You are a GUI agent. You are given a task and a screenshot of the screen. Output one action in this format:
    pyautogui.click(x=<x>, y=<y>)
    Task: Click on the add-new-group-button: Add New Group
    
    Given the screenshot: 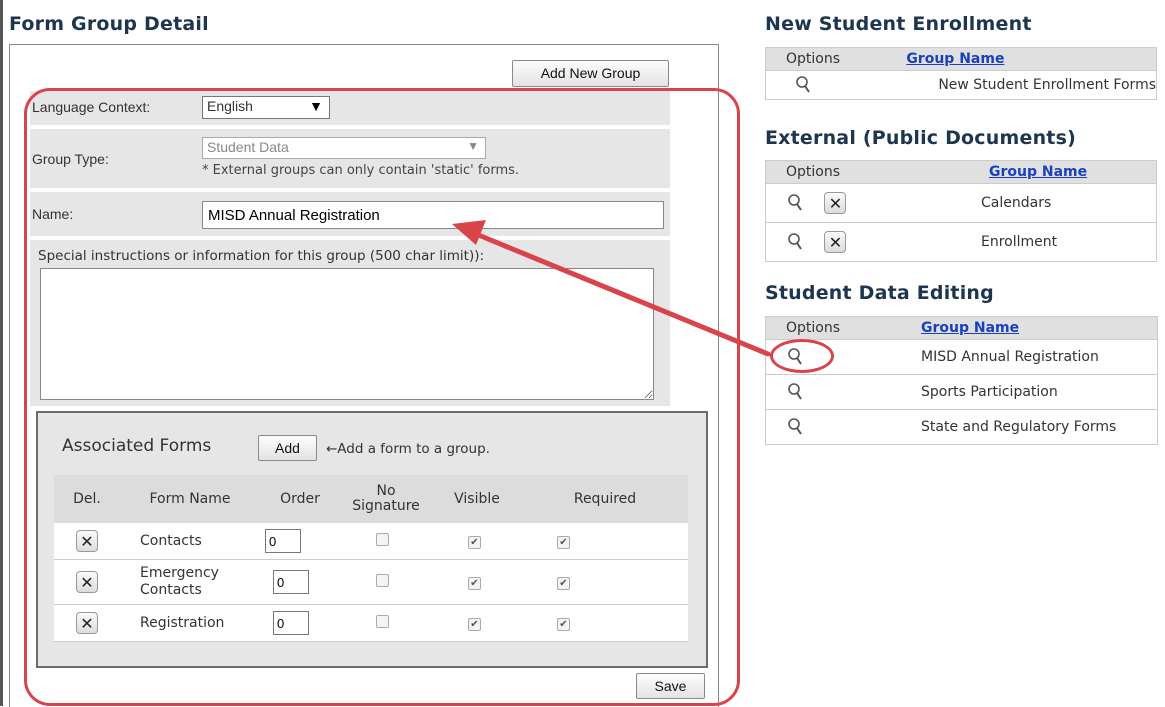 What is the action you would take?
    pyautogui.click(x=590, y=73)
    